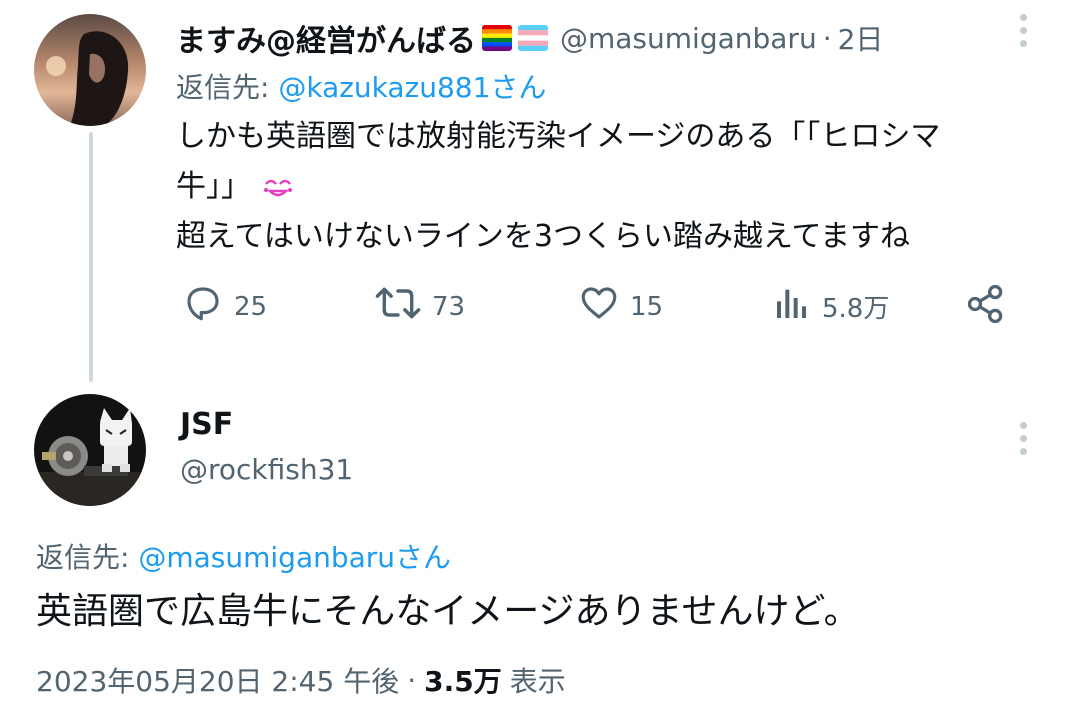  I want to click on views-button: 5.8万, so click(830, 306).